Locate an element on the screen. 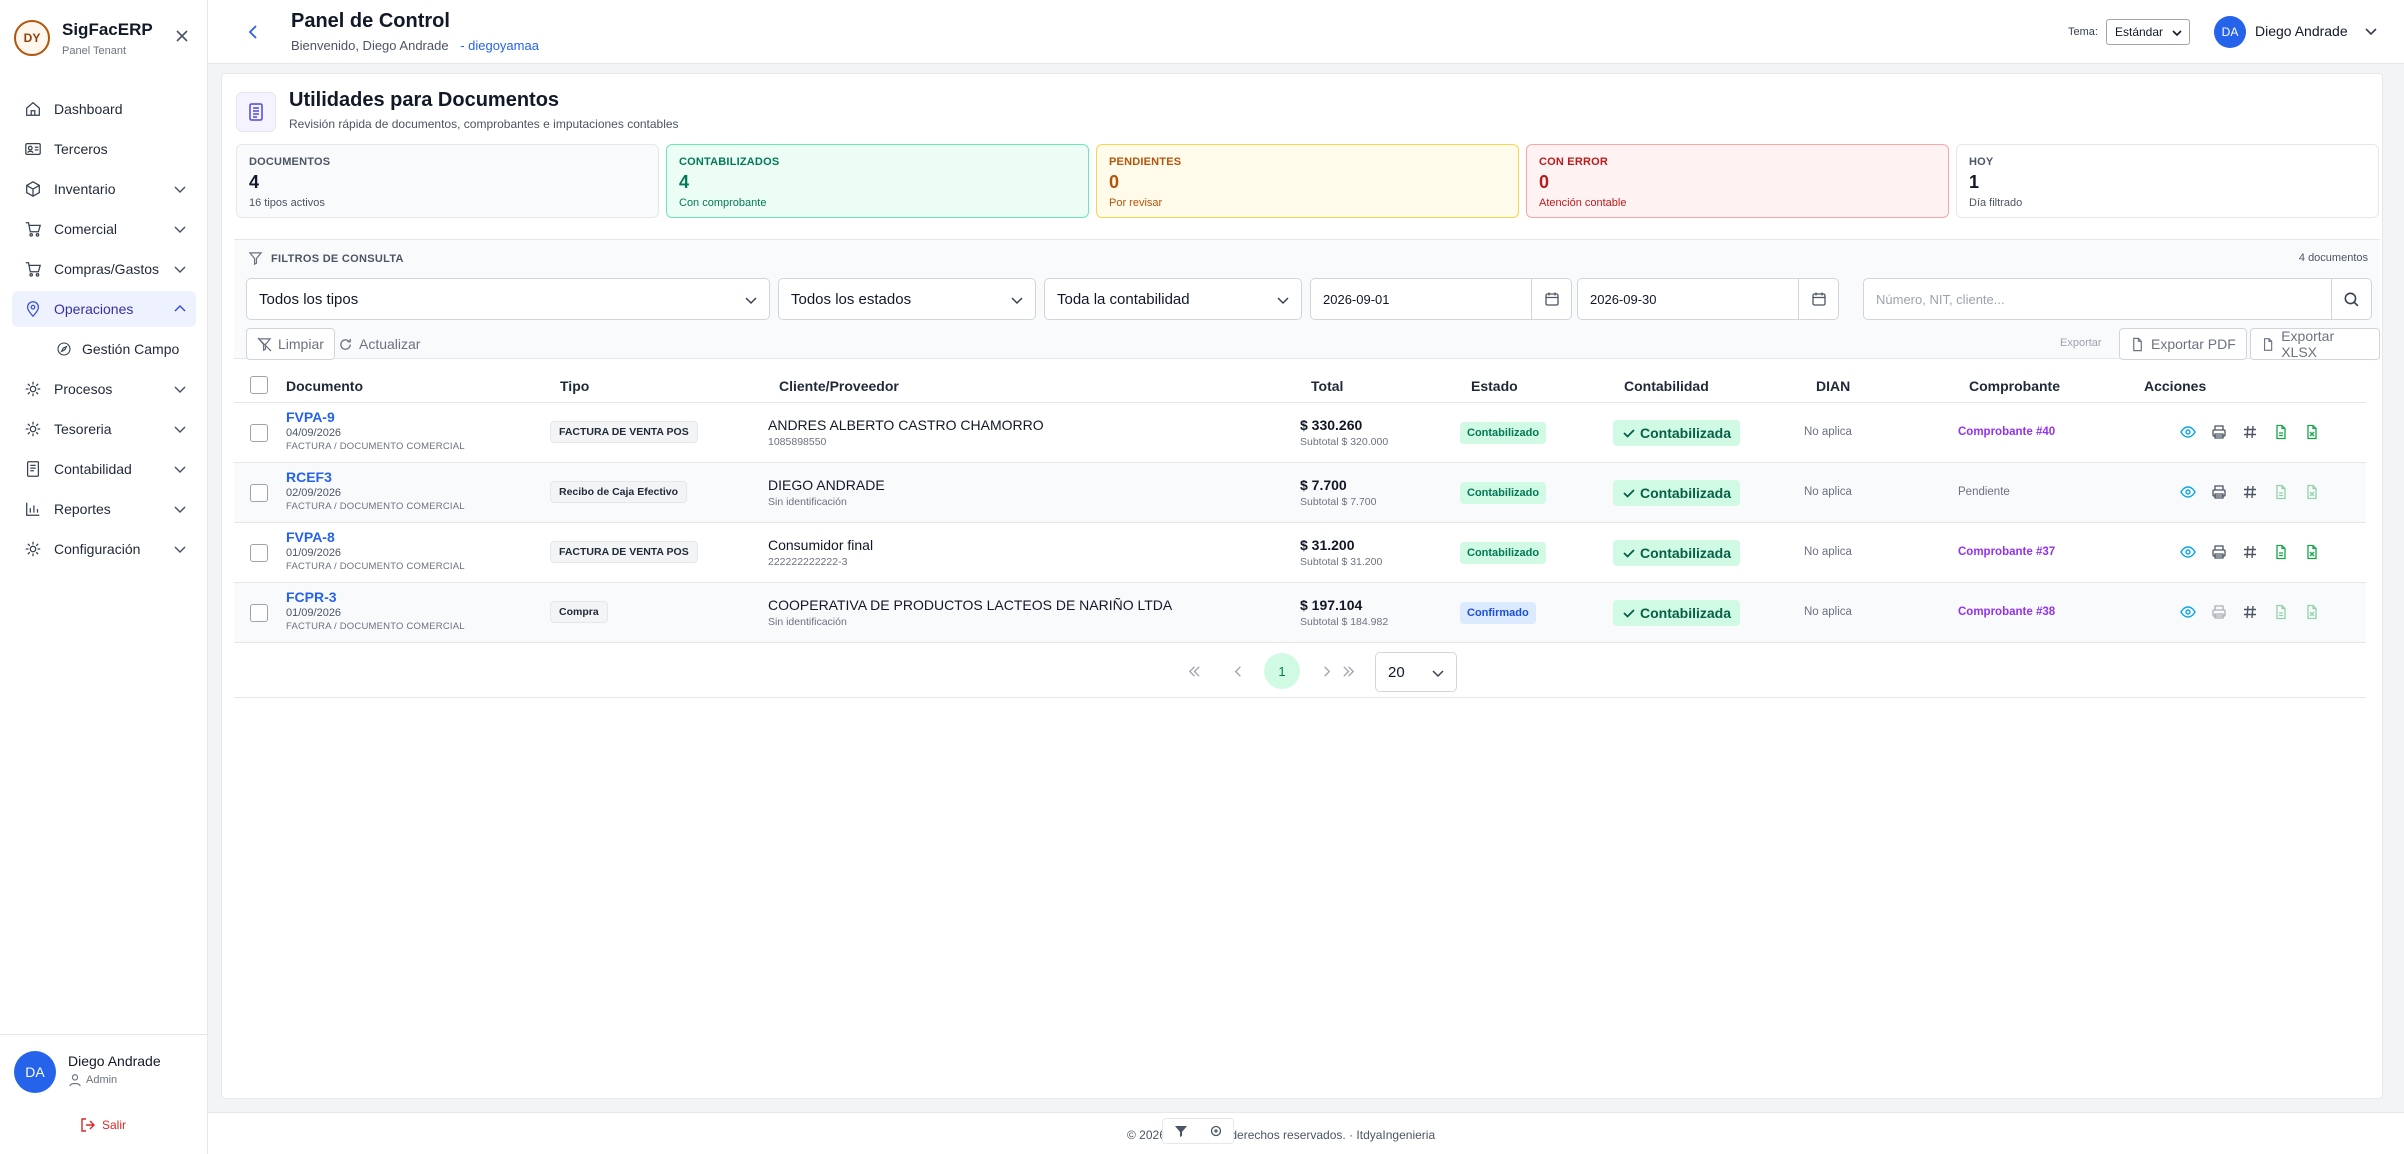 Image resolution: width=2404 pixels, height=1154 pixels. first-page-icon is located at coordinates (1194, 671).